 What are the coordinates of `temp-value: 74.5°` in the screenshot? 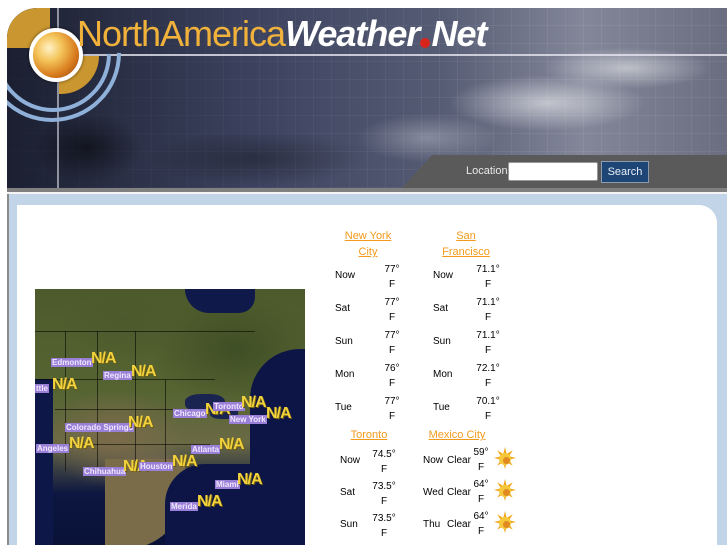 It's located at (384, 454).